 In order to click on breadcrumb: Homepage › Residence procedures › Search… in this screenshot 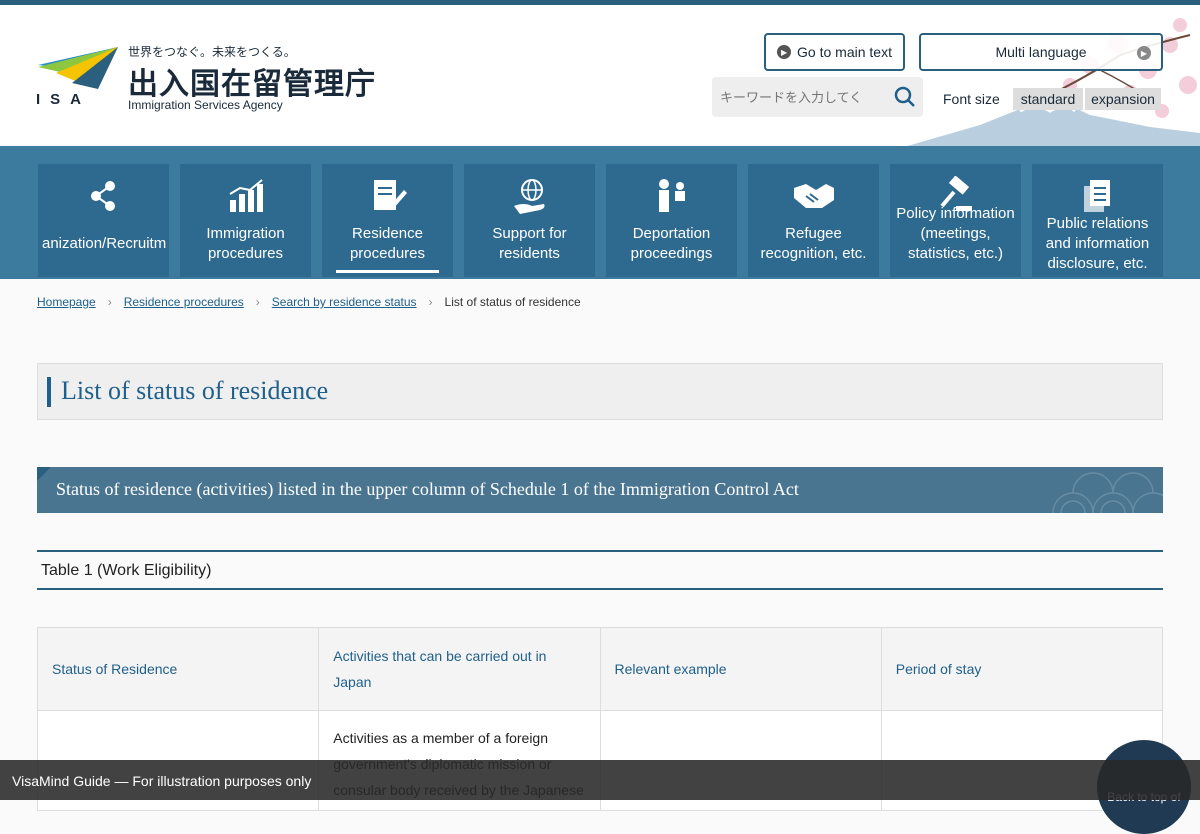, I will do `click(309, 302)`.